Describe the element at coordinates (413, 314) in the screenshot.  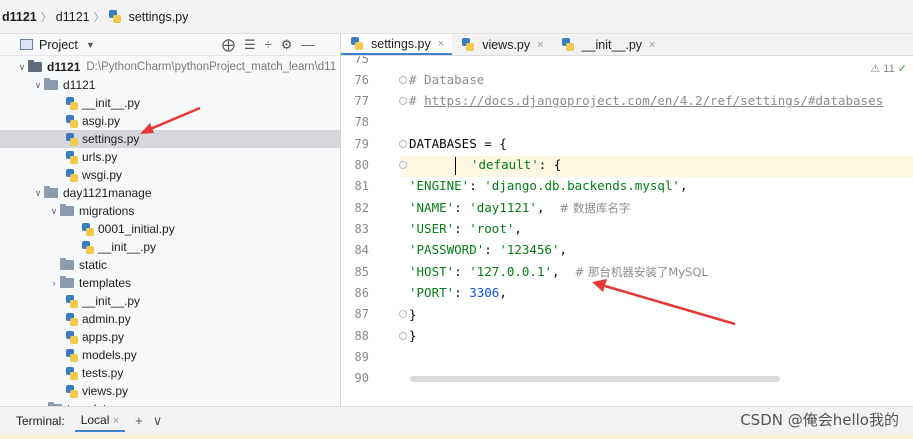
I see `code-line-87: }` at that location.